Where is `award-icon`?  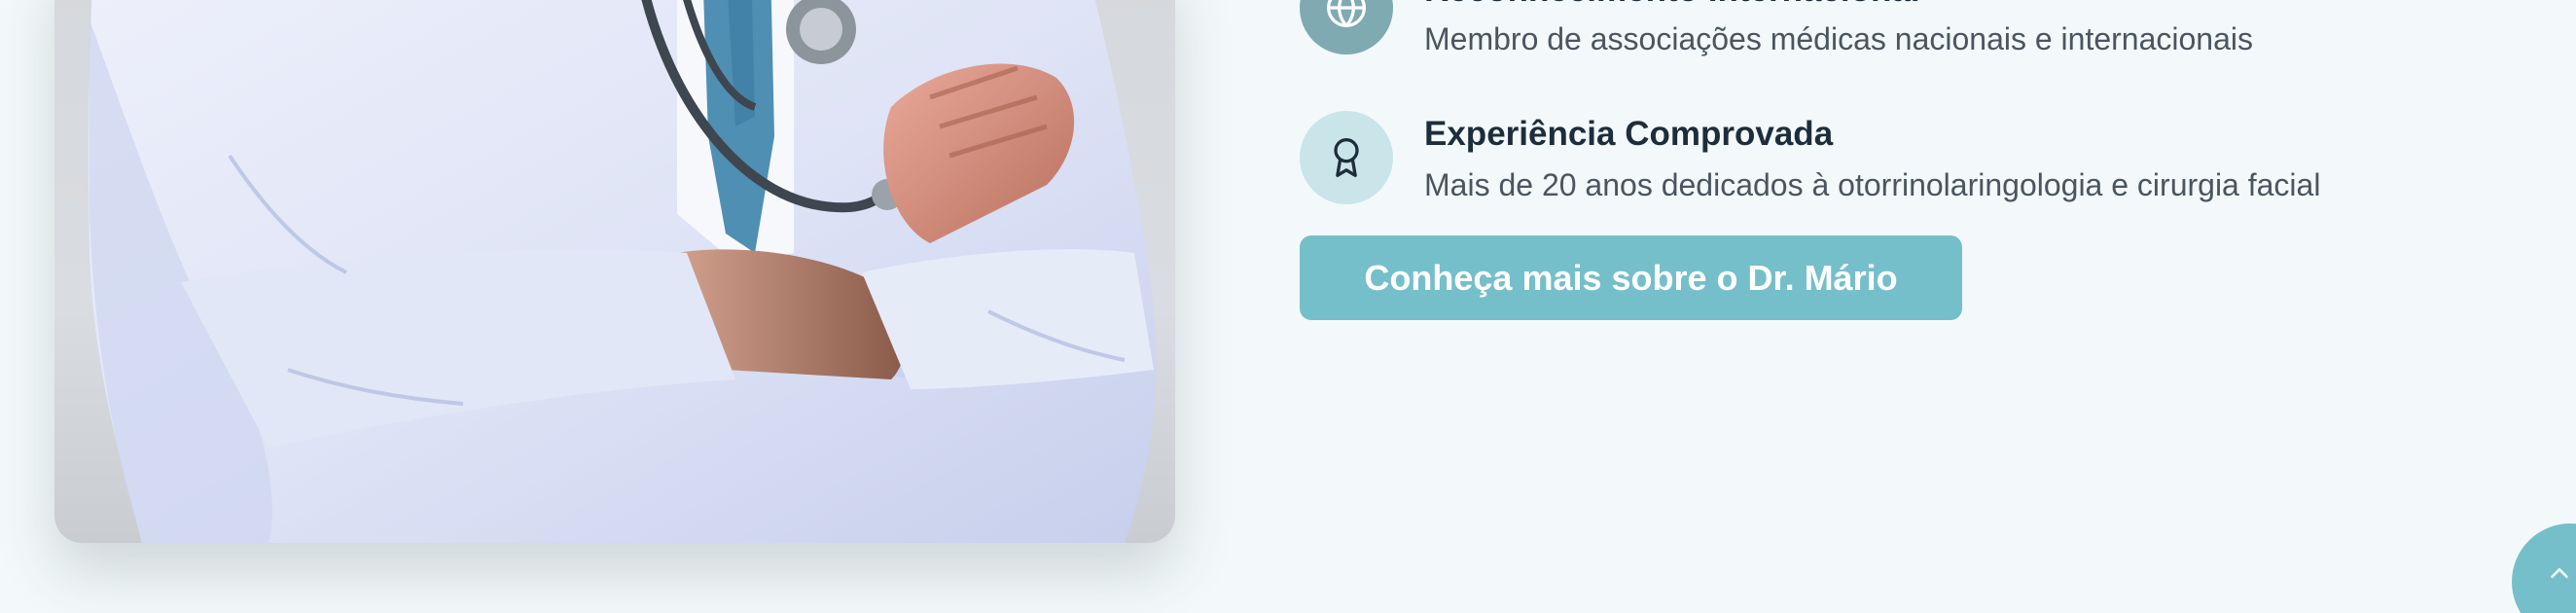 award-icon is located at coordinates (1346, 157).